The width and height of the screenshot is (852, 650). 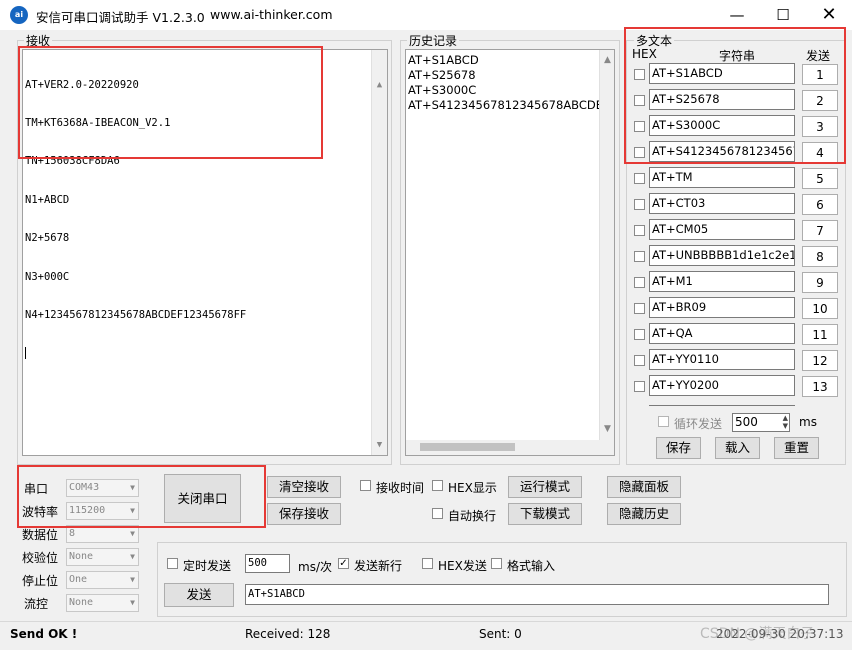 I want to click on hide-history-button: 隐藏历史, so click(x=644, y=514).